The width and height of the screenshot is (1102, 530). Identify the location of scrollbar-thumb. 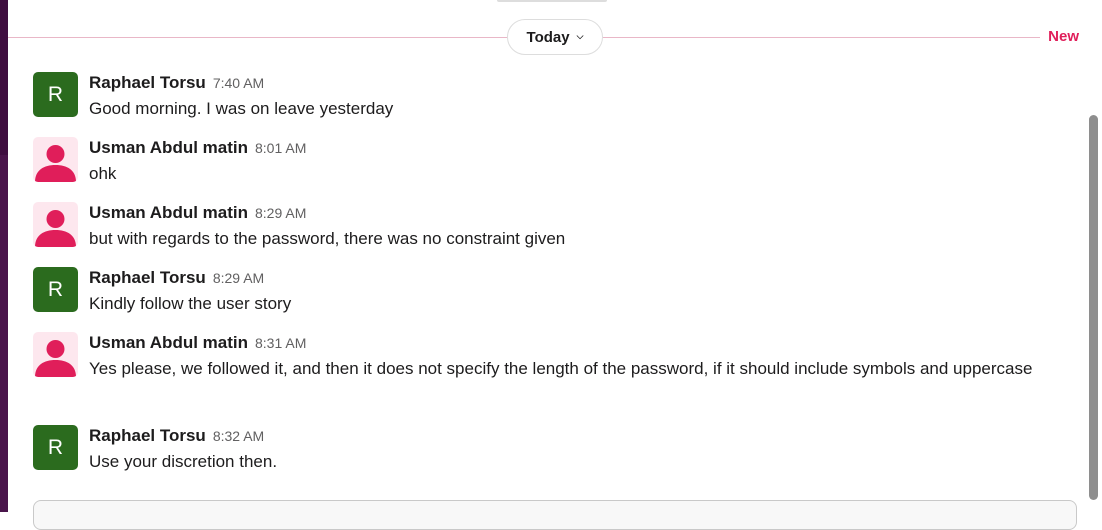
(1093, 307).